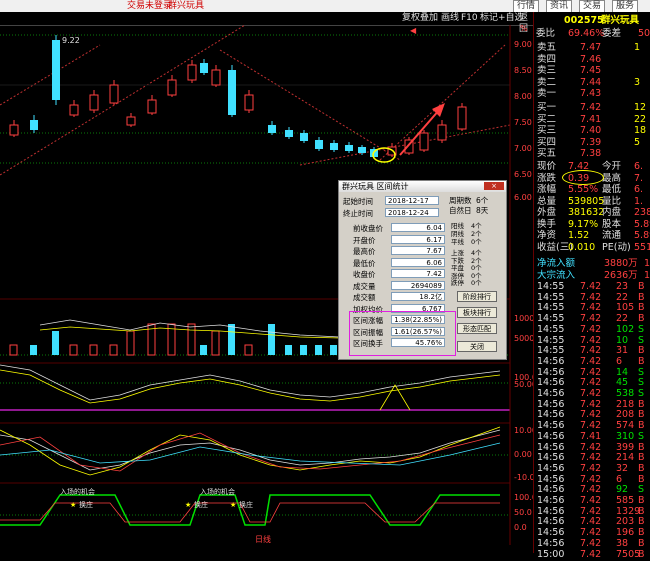 The height and width of the screenshot is (561, 650). Describe the element at coordinates (494, 186) in the screenshot. I see `close-icon: ×` at that location.